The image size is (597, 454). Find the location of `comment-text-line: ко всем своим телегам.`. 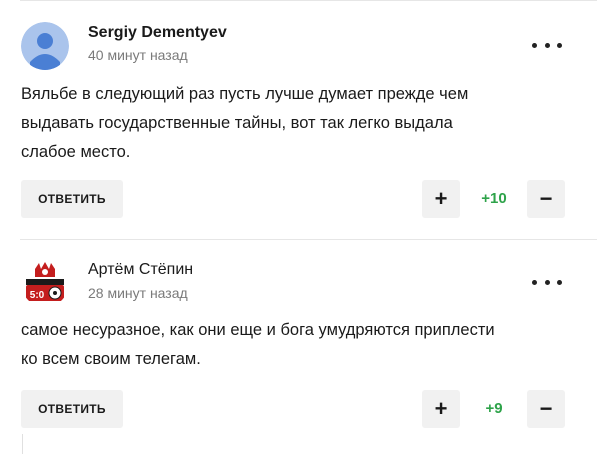

comment-text-line: ко всем своим телегам. is located at coordinates (111, 359).